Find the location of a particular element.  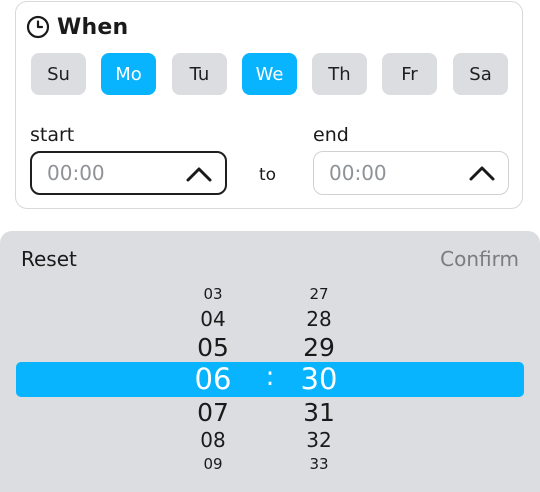

minute-option-selected: 30 is located at coordinates (319, 379).